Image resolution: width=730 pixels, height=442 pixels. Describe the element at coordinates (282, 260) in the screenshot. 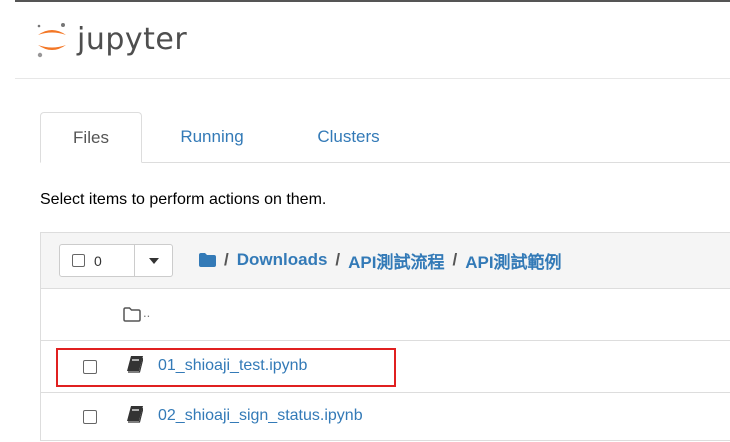

I see `breadcrumb-downloads: Downloads` at that location.